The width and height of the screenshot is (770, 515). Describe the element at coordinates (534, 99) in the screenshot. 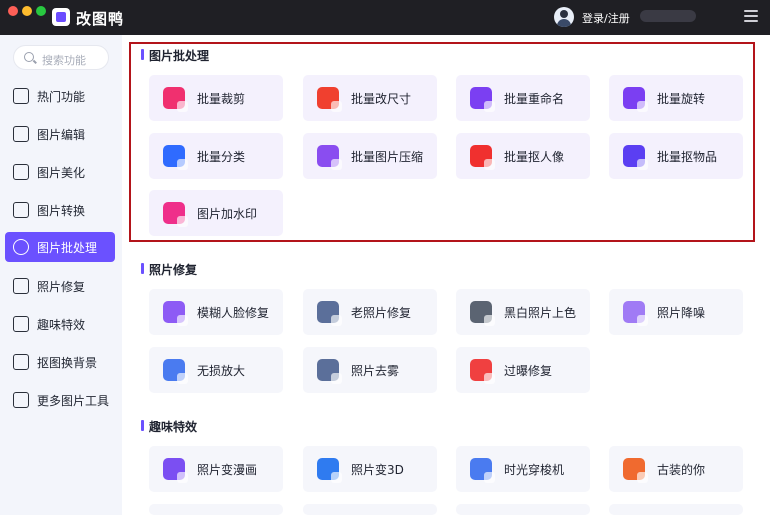

I see `tool-label: 批量重命名` at that location.